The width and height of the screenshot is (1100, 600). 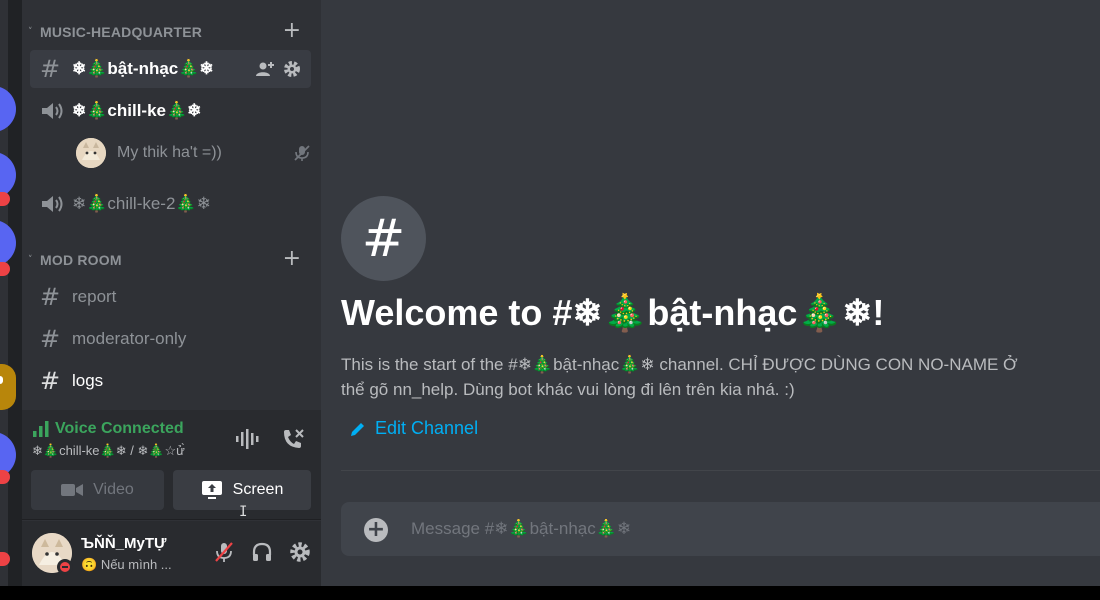 What do you see at coordinates (129, 338) in the screenshot?
I see `channel-name: moderator-only` at bounding box center [129, 338].